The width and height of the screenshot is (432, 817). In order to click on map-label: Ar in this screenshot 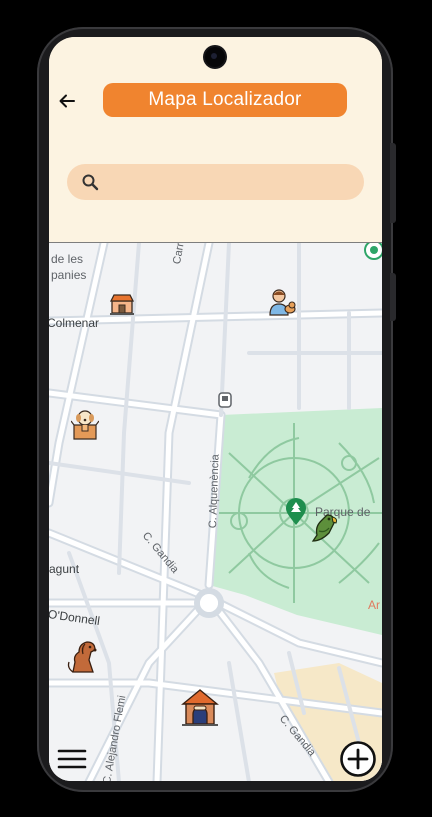, I will do `click(374, 605)`.